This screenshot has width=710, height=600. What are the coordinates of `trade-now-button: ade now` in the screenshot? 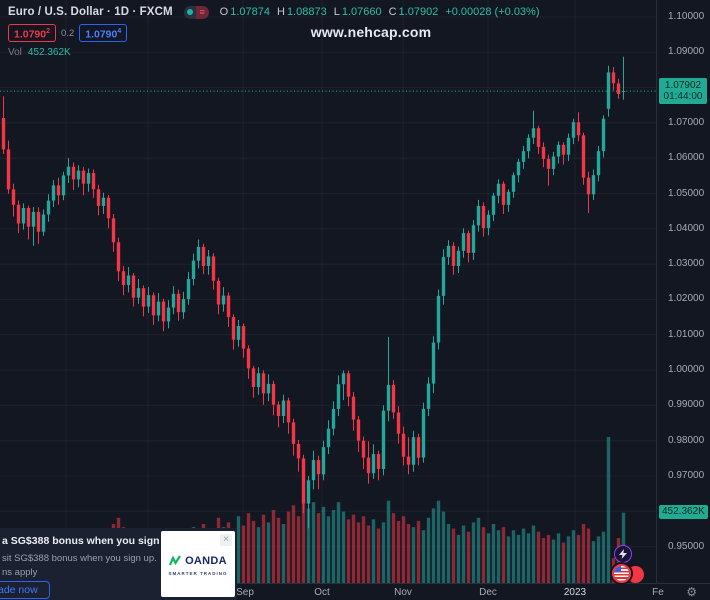 It's located at (25, 590).